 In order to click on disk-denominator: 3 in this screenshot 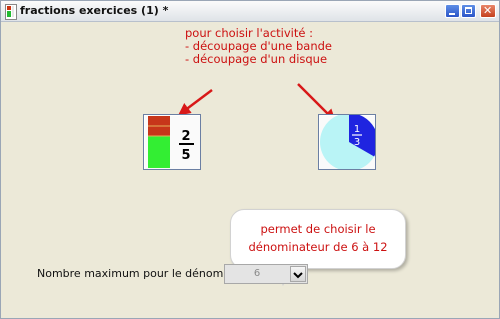, I will do `click(357, 142)`.